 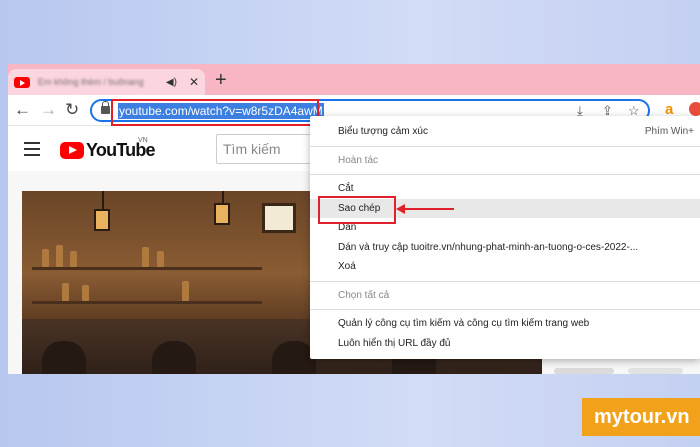 What do you see at coordinates (194, 82) in the screenshot?
I see `close-tab-icon: ✕` at bounding box center [194, 82].